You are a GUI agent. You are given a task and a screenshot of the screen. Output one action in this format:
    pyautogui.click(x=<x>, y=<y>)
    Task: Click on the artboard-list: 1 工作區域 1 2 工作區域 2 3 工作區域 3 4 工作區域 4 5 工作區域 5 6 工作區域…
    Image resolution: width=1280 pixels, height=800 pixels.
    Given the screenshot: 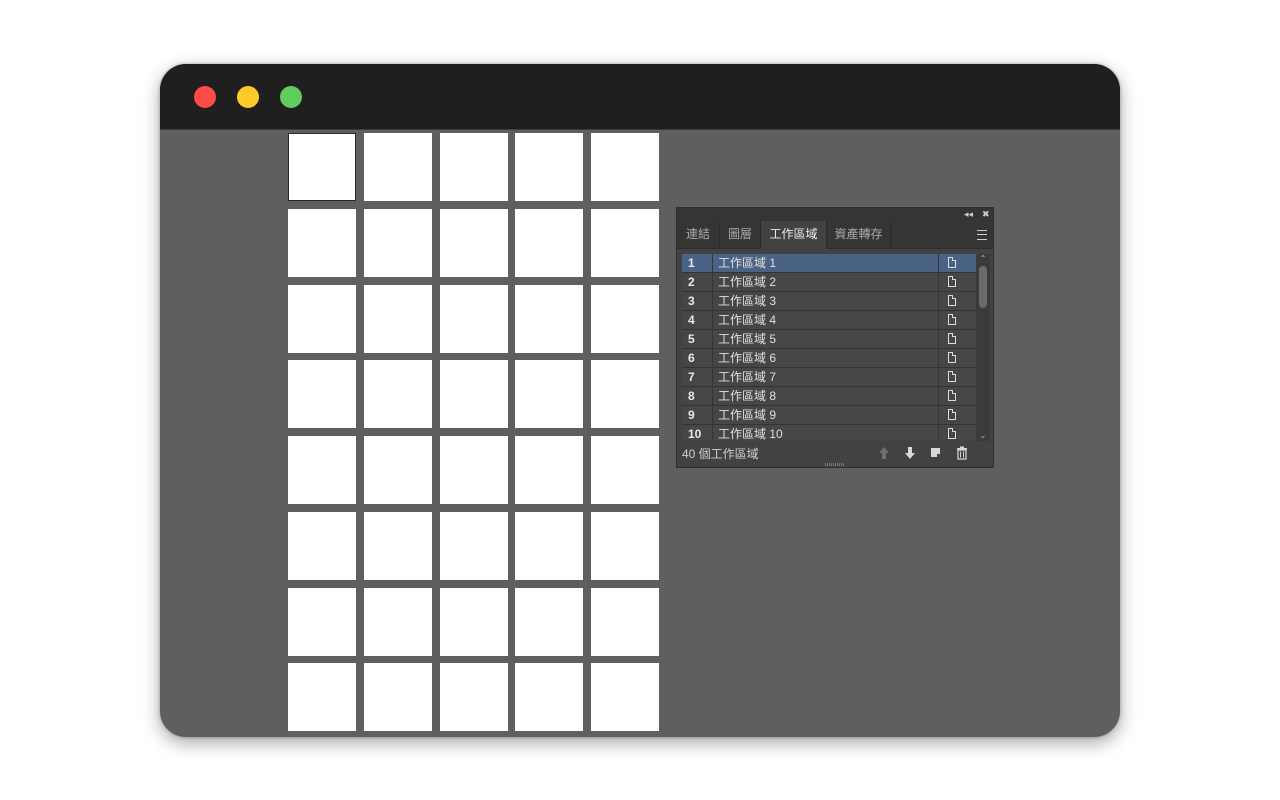 What is the action you would take?
    pyautogui.click(x=829, y=347)
    